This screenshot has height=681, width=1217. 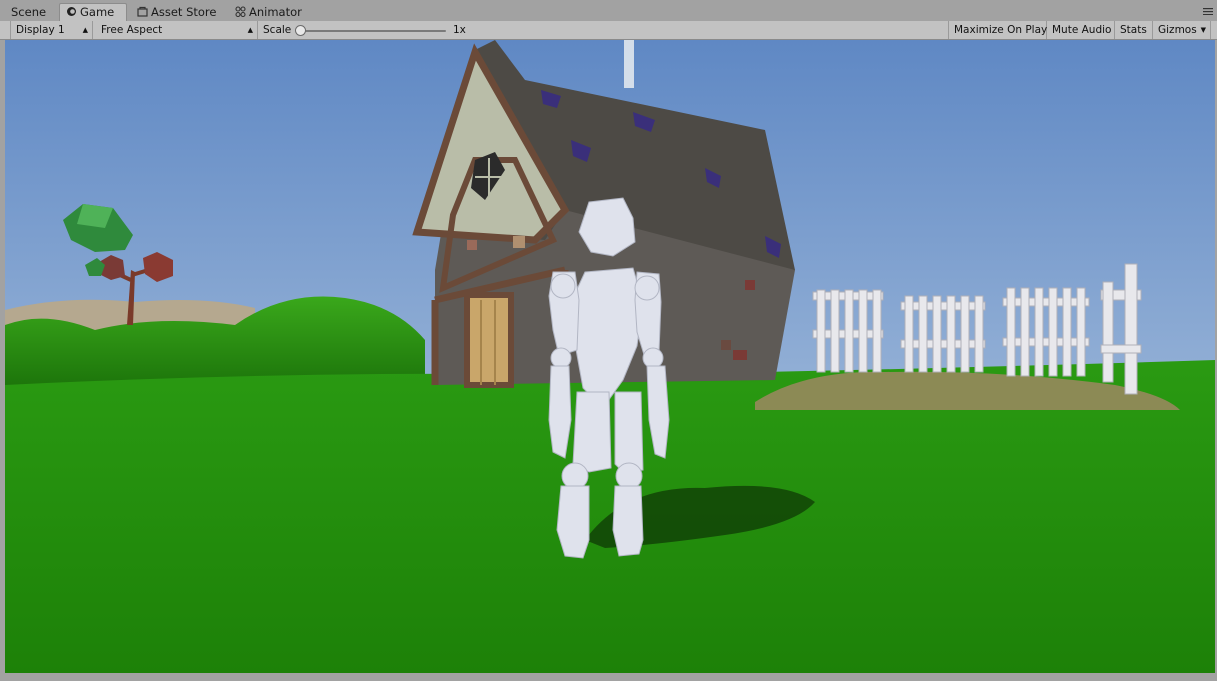 I want to click on scale-slider-thumb, so click(x=300, y=30).